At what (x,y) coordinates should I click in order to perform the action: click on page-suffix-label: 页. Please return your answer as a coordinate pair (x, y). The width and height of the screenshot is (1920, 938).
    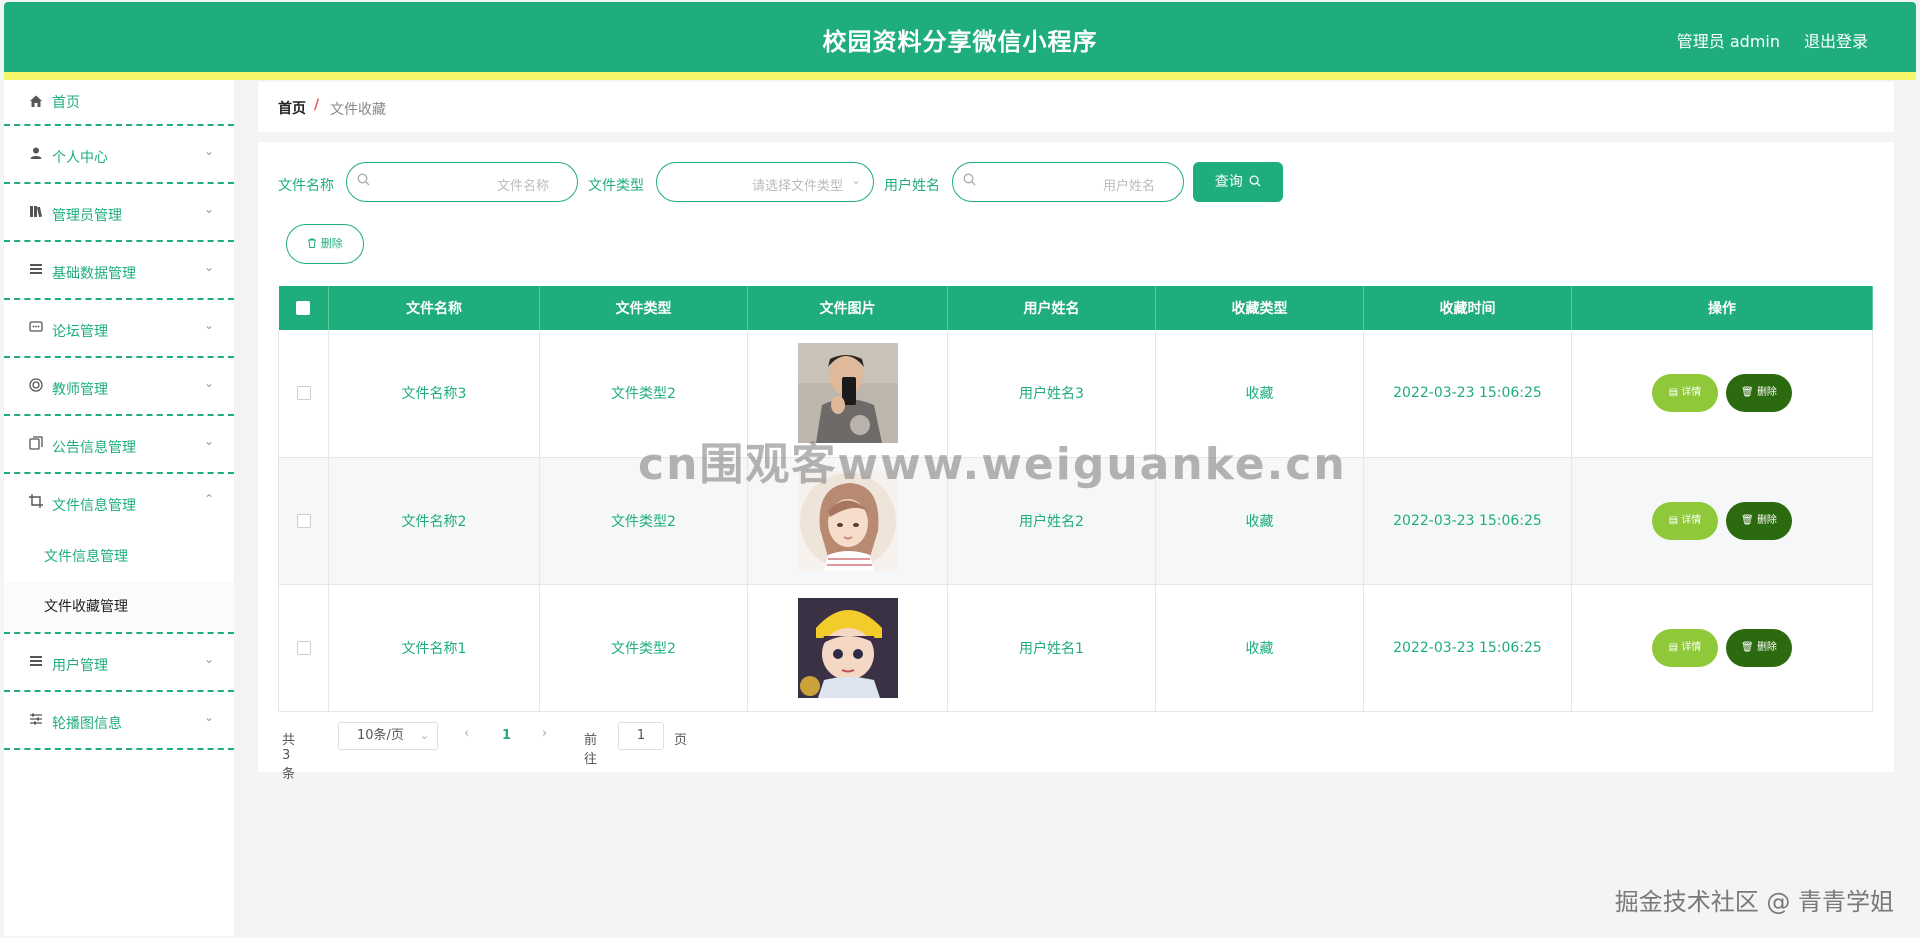
    Looking at the image, I should click on (681, 740).